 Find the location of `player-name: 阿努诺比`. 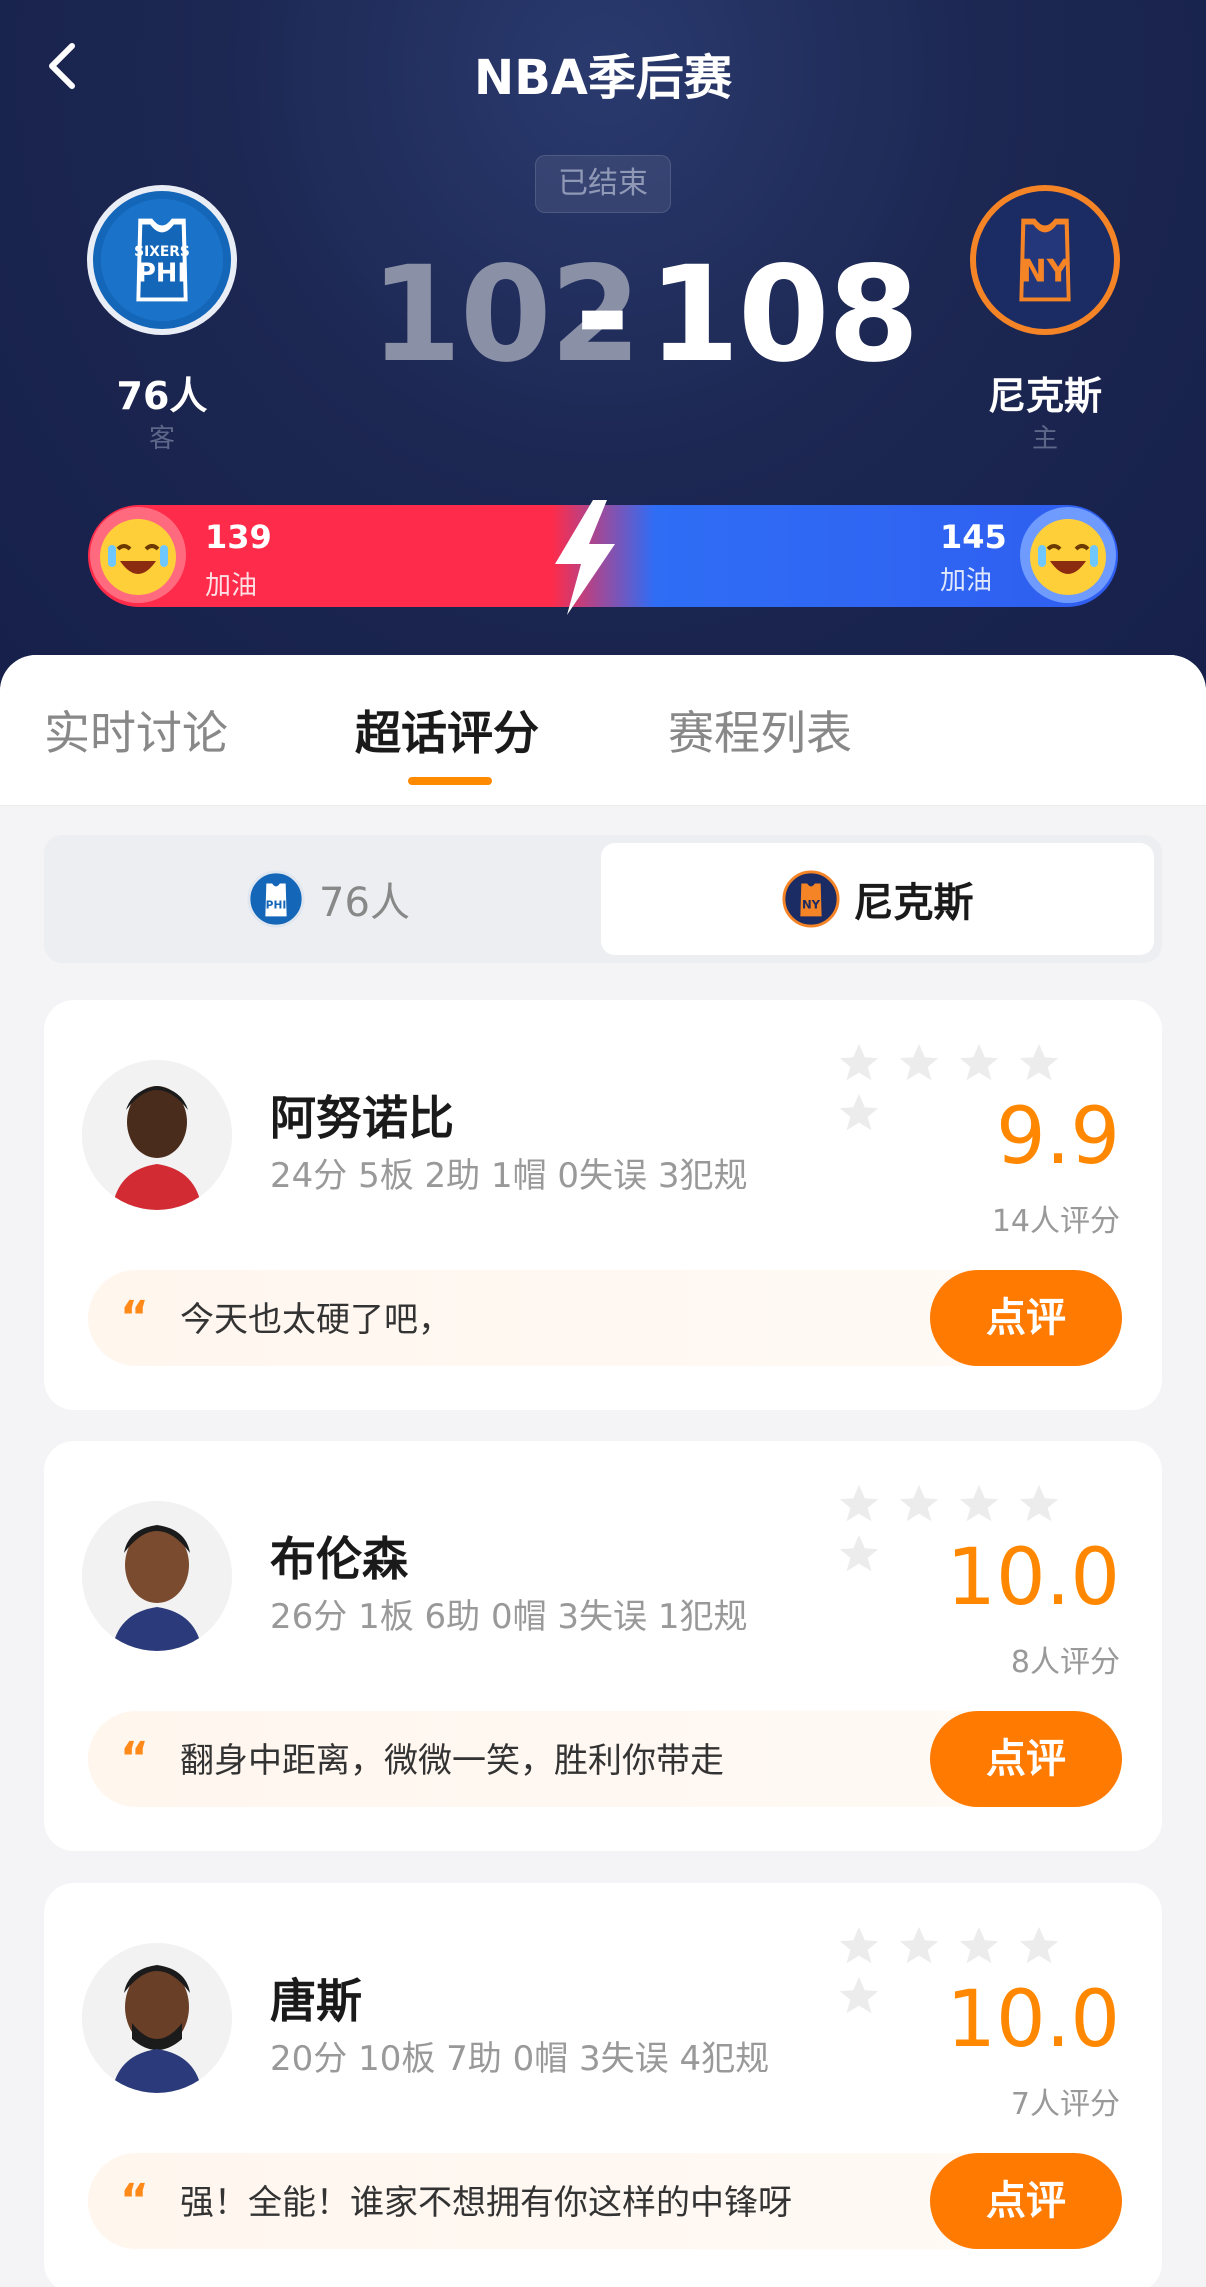

player-name: 阿努诺比 is located at coordinates (362, 1118).